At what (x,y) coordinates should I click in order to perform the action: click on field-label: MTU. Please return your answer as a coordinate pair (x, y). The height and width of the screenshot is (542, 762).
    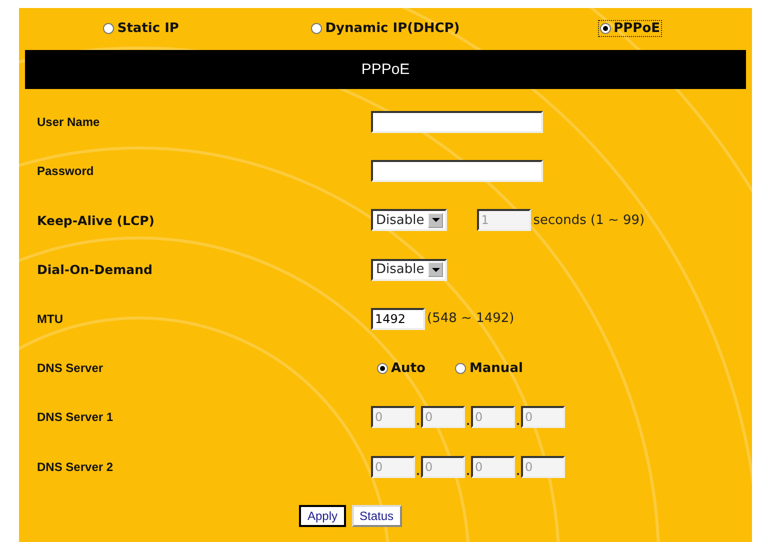
    Looking at the image, I should click on (50, 319).